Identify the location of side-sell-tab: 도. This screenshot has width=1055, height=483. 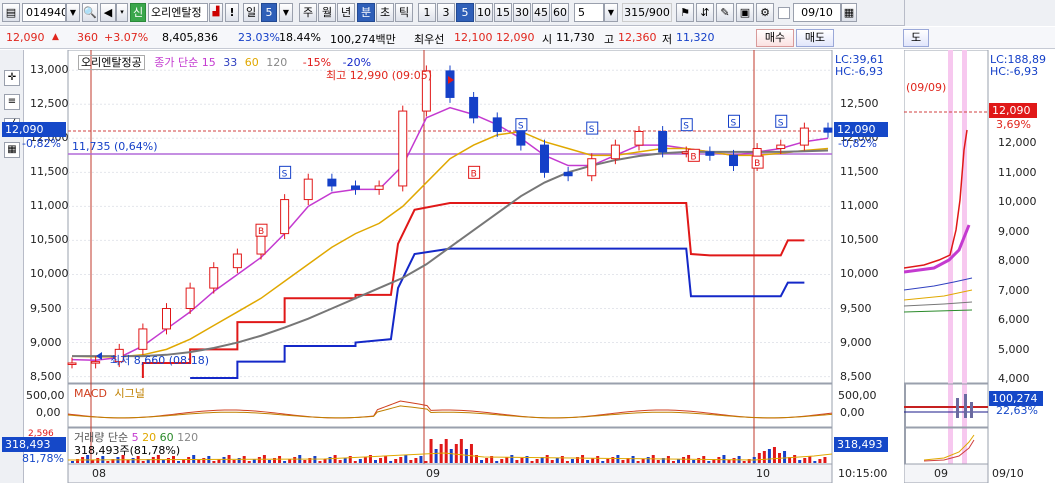
(916, 38).